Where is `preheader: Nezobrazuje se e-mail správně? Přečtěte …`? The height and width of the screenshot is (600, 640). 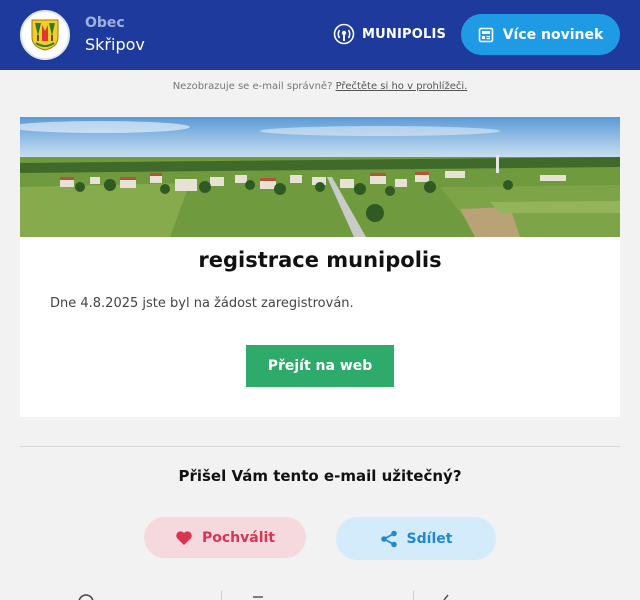 preheader: Nezobrazuje se e-mail správně? Přečtěte … is located at coordinates (320, 86).